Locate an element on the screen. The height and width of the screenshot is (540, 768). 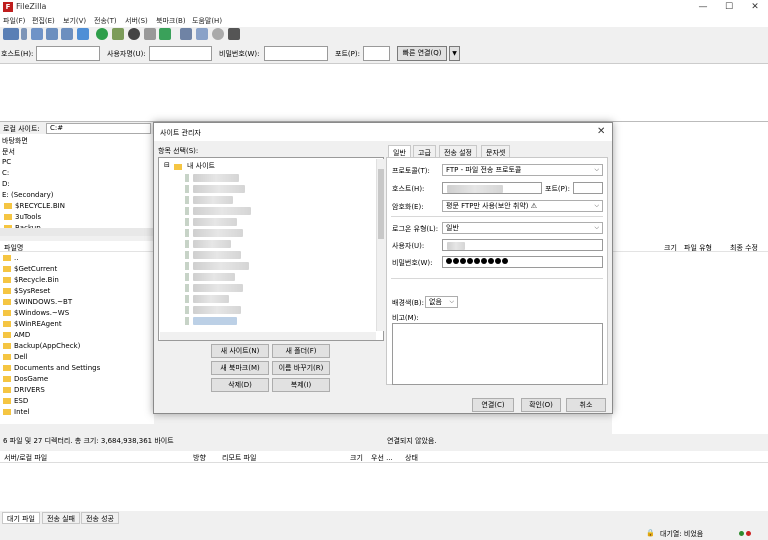
quickconnect-button: 빠른 연결(Q) is located at coordinates (422, 53).